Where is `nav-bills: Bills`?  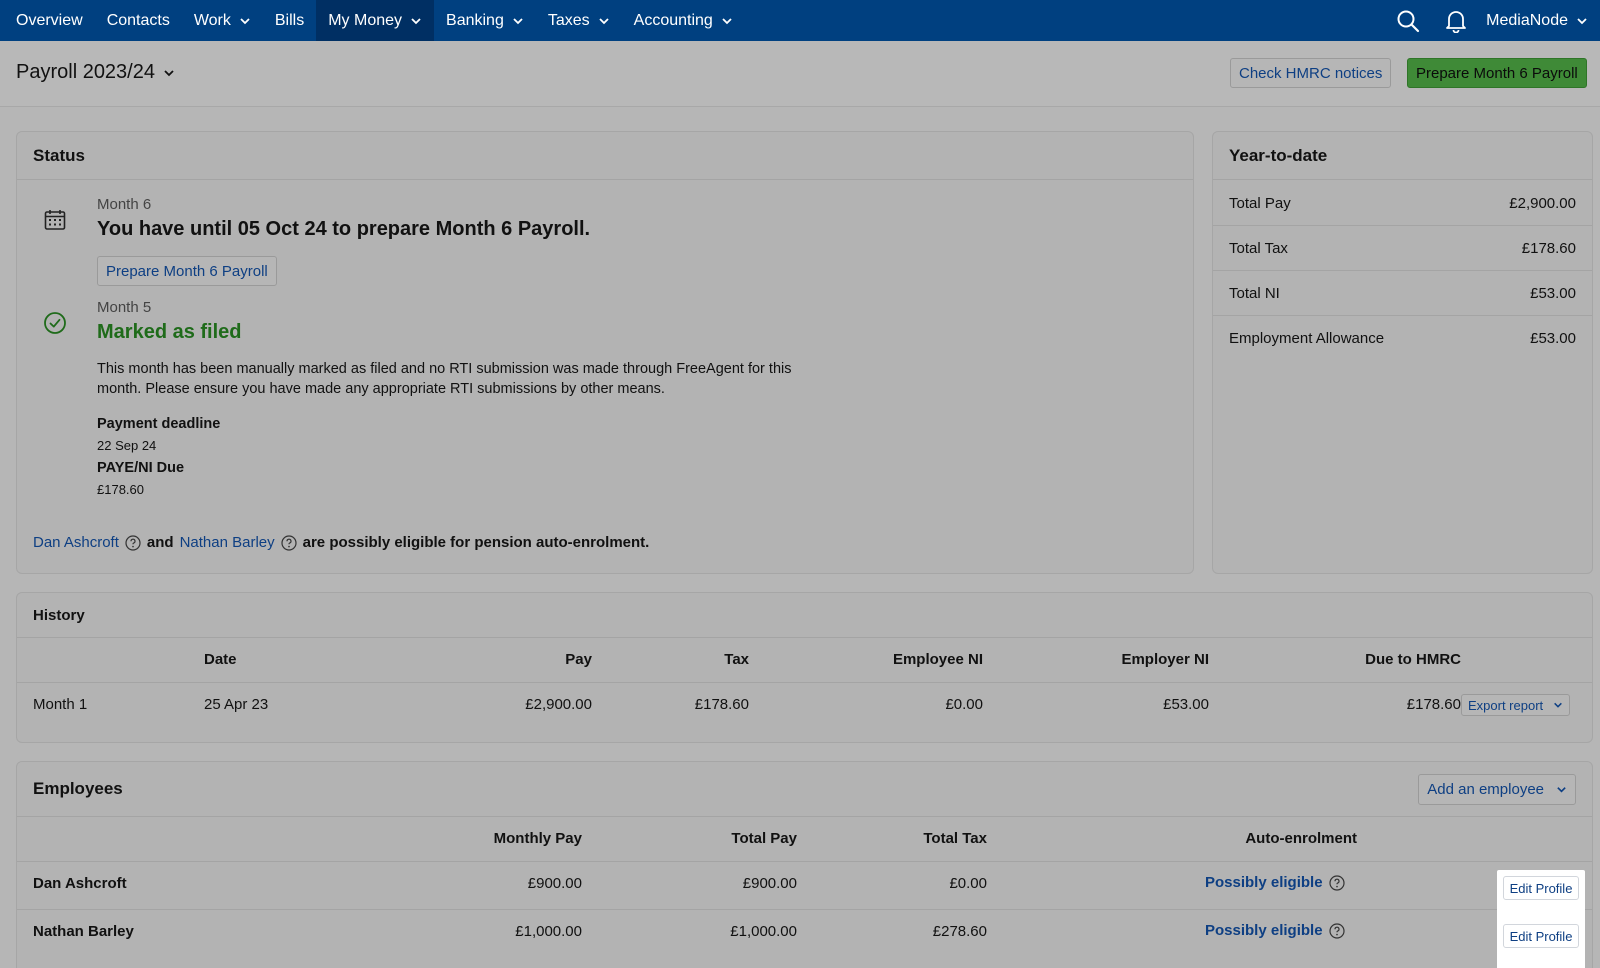
nav-bills: Bills is located at coordinates (289, 20).